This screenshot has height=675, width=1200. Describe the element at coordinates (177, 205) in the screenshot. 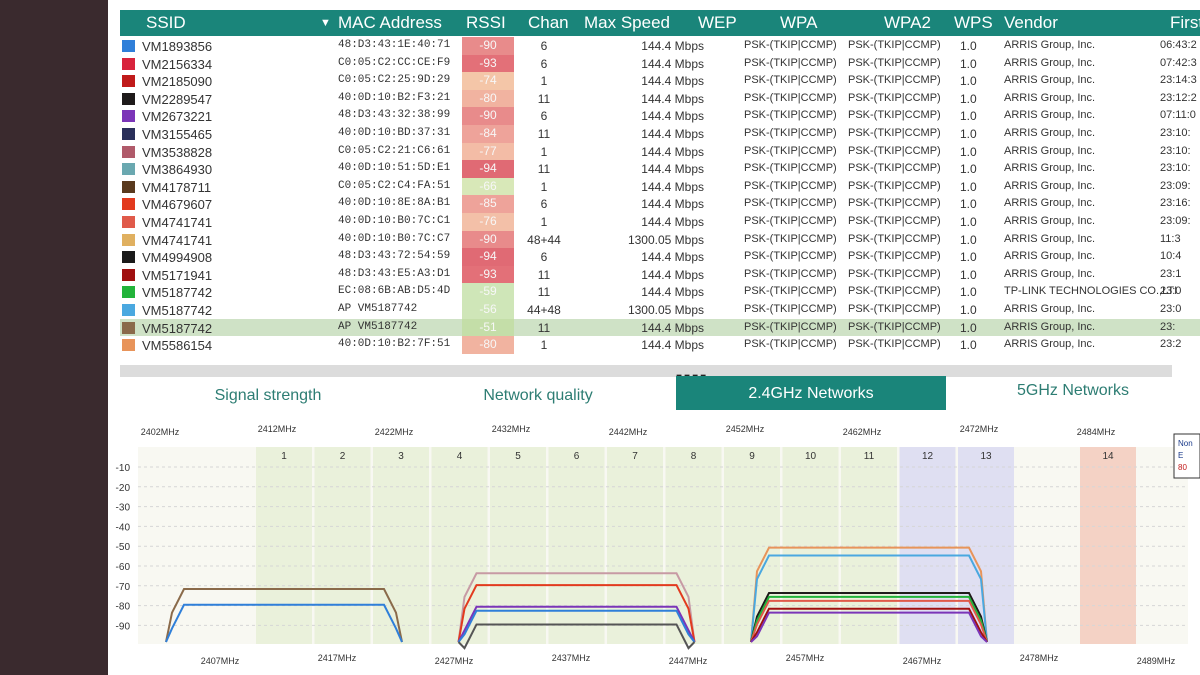

I see `cell-ssid: VM4679607` at that location.